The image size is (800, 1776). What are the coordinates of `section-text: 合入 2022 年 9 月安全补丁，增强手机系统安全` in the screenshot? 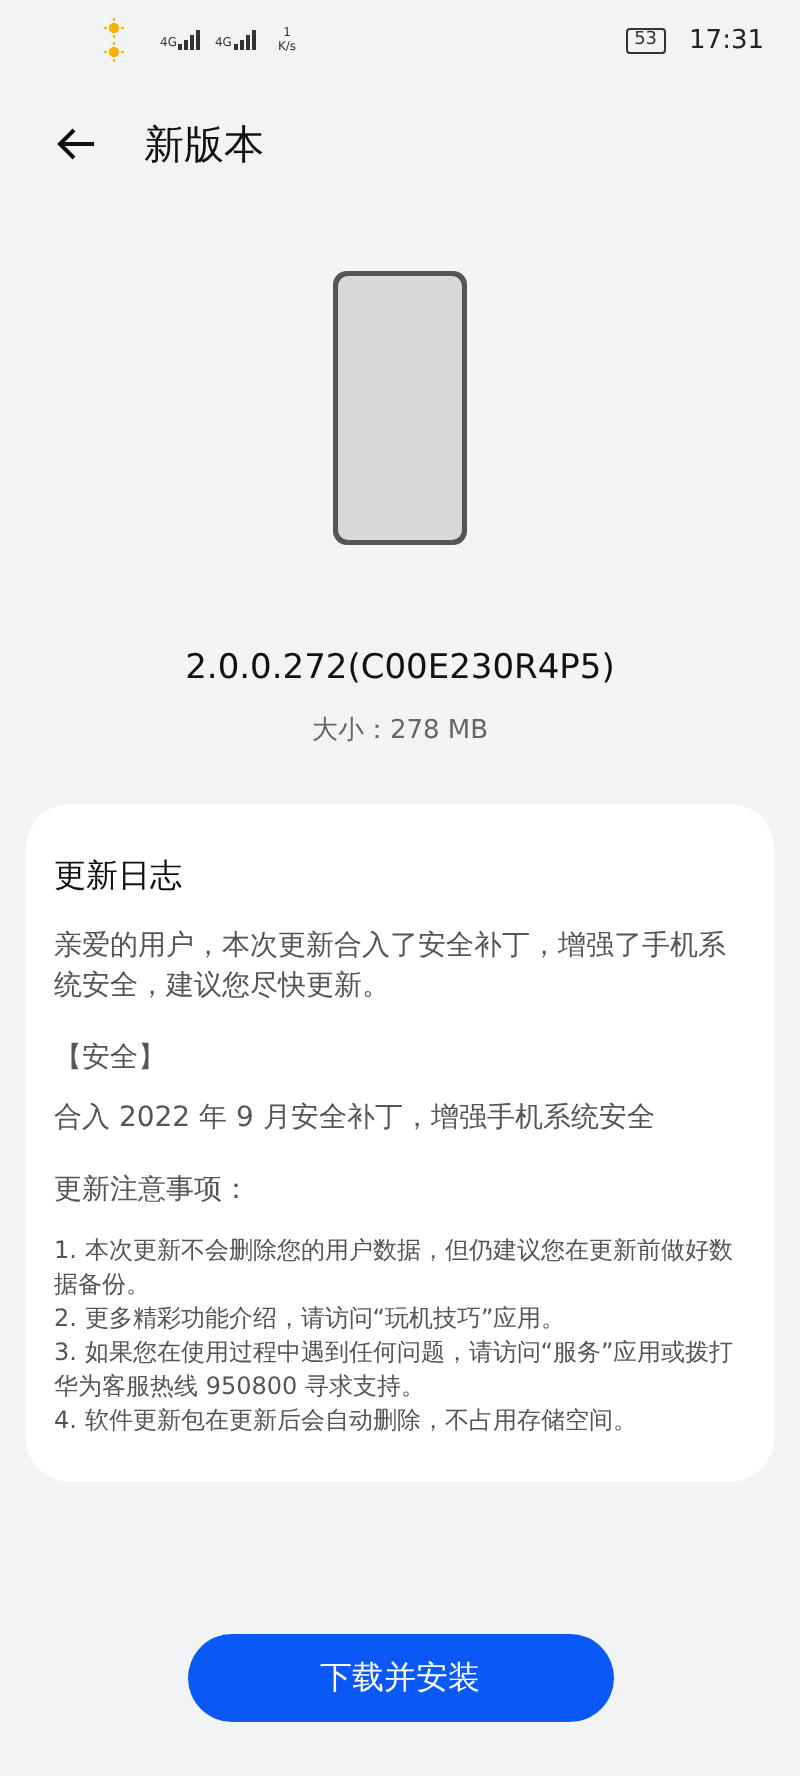 It's located at (355, 1119).